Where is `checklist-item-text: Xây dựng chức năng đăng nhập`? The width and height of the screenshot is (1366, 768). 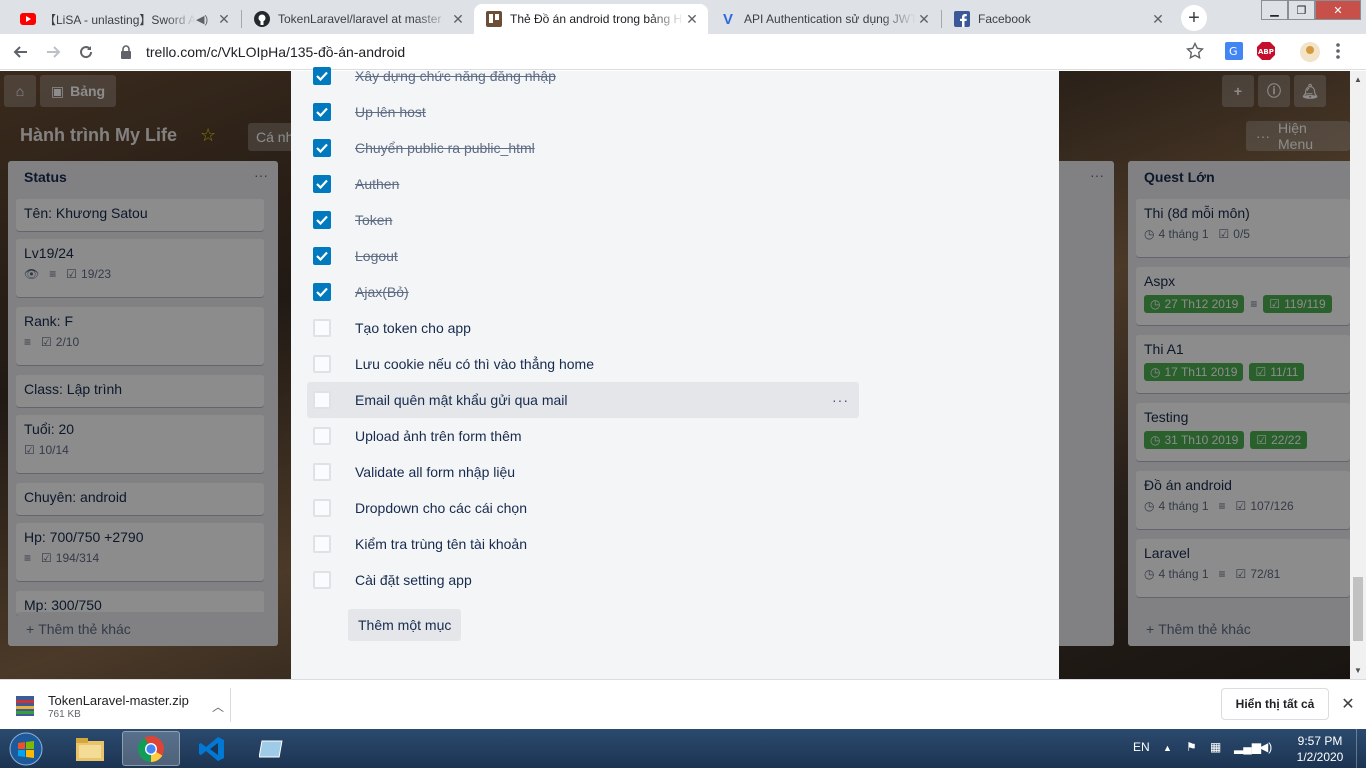 checklist-item-text: Xây dựng chức năng đăng nhập is located at coordinates (455, 76).